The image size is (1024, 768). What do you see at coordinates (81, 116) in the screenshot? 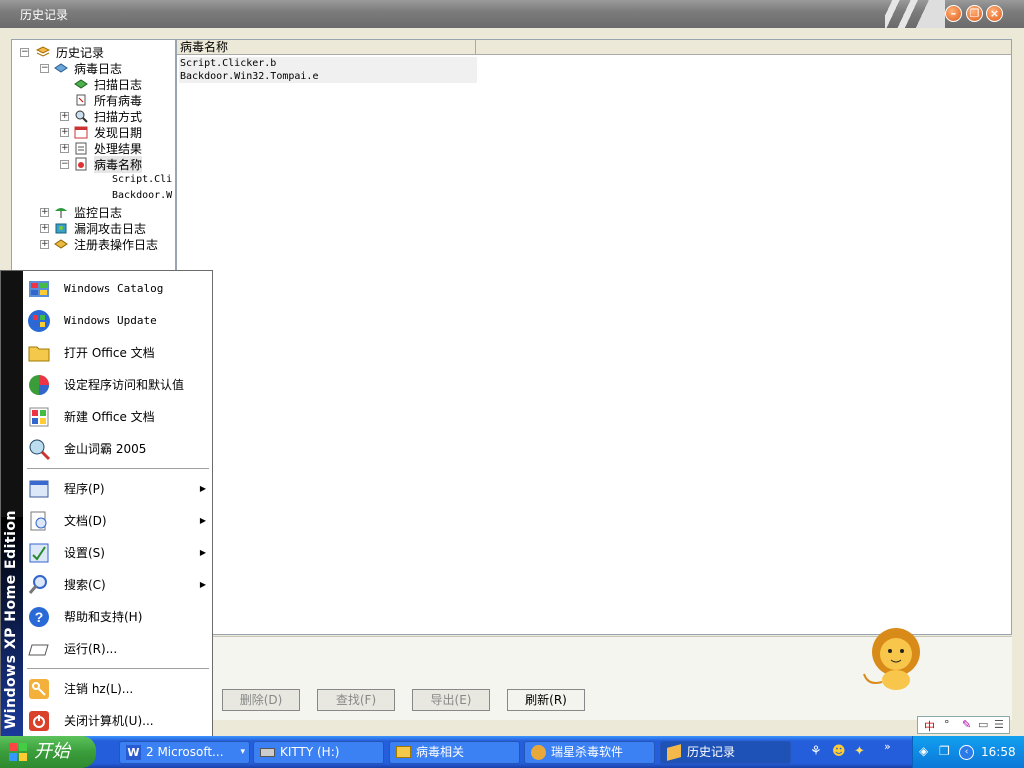
I see `magnifier-icon` at bounding box center [81, 116].